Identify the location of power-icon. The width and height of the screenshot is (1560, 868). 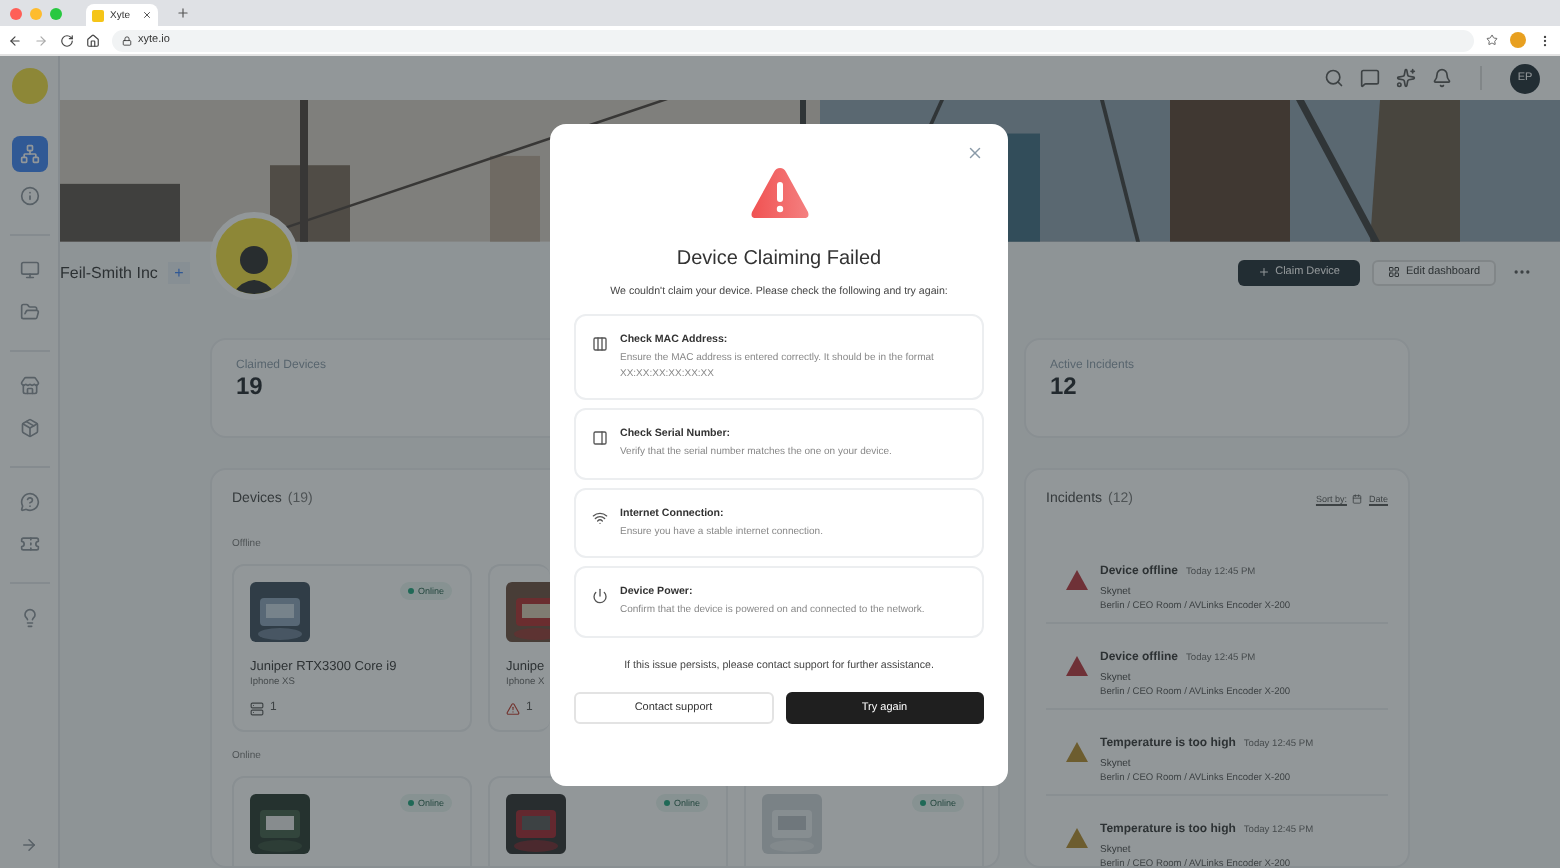
(600, 596).